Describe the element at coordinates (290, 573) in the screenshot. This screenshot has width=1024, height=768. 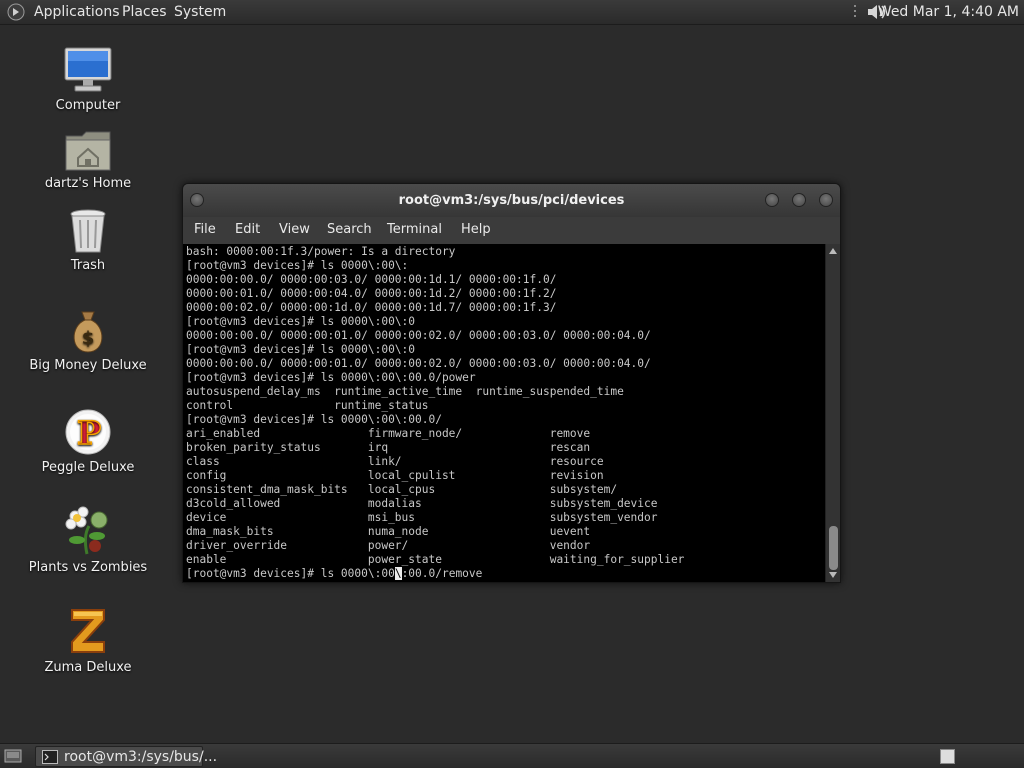
I see `prompt-text: [root@vm3 devices]# ls 0000\:00` at that location.